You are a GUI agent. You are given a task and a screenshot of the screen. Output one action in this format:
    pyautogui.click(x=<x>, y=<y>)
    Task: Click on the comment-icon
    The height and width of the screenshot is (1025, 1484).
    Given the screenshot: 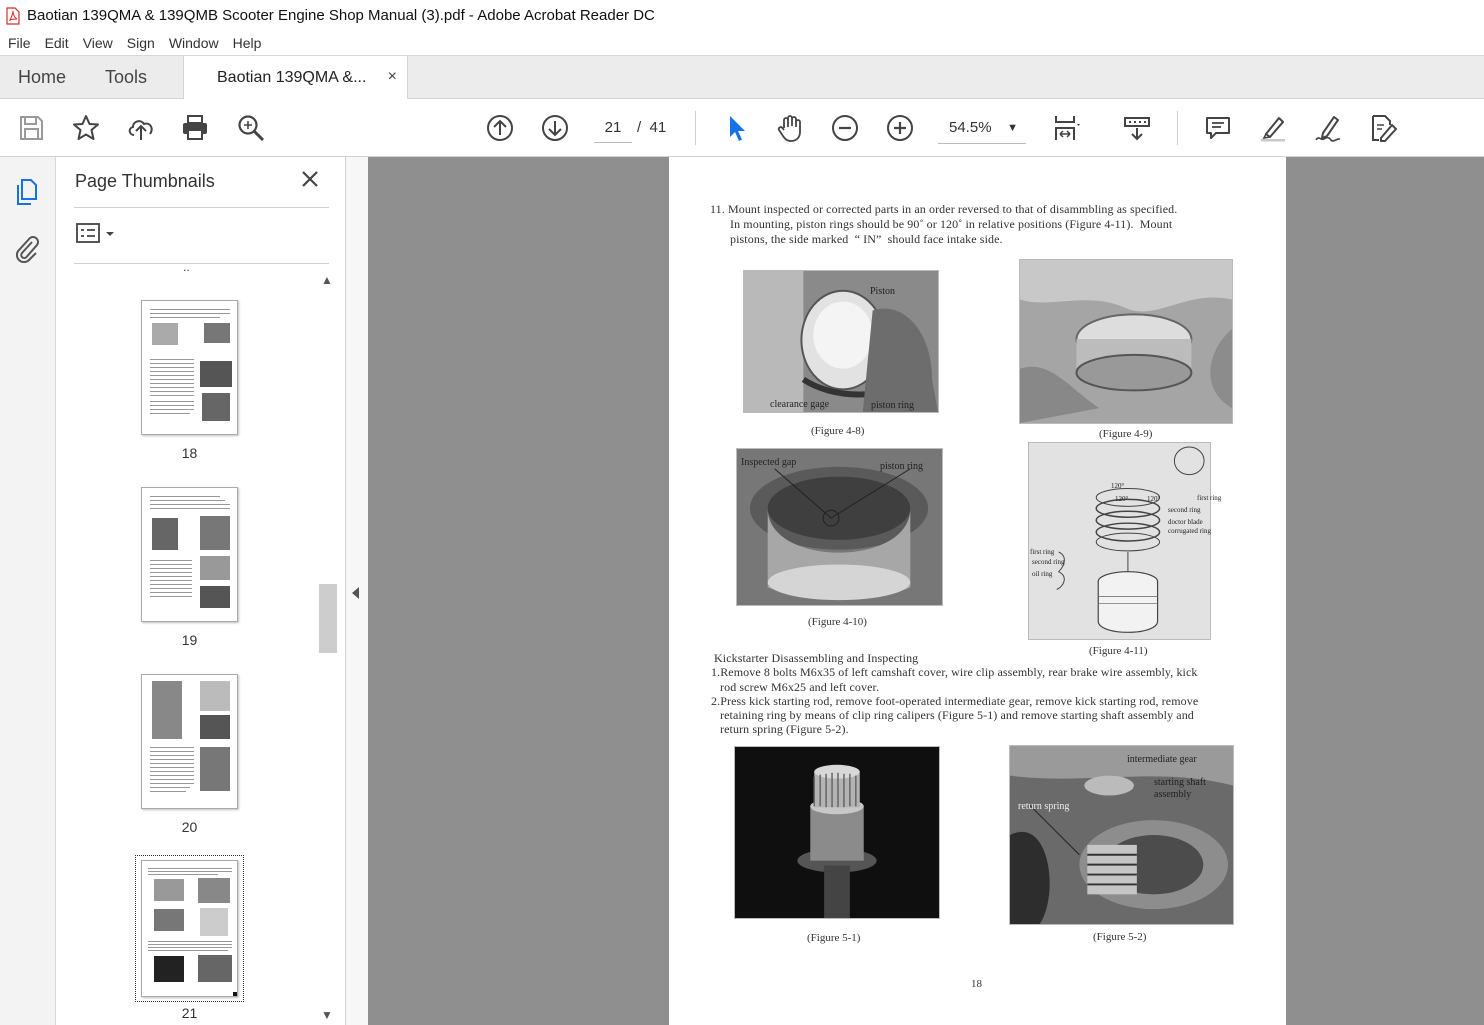 What is the action you would take?
    pyautogui.click(x=1218, y=128)
    